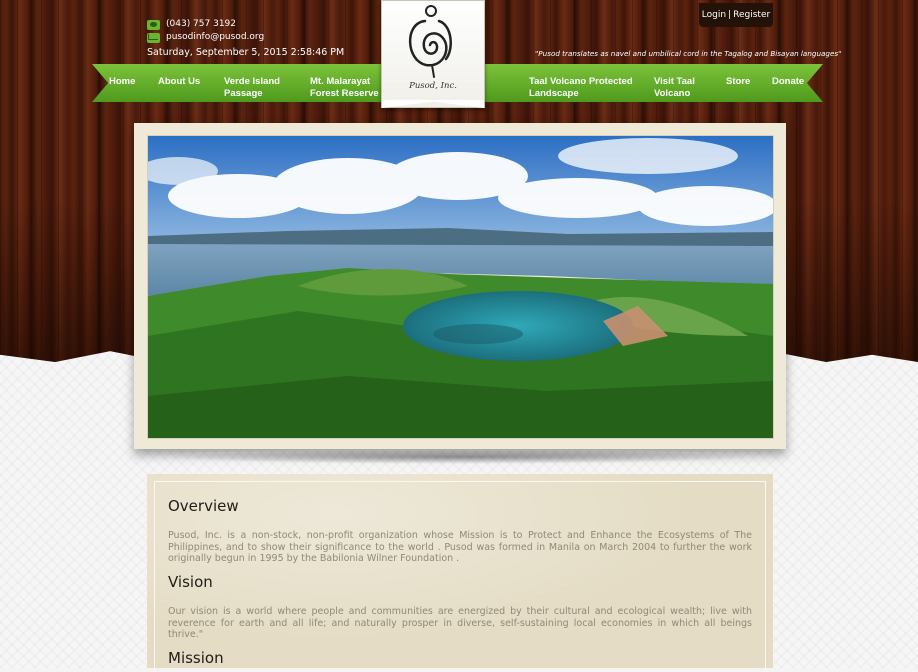  I want to click on current-datetime: Saturday, September 5, 2015 2:58:46 PM, so click(246, 52).